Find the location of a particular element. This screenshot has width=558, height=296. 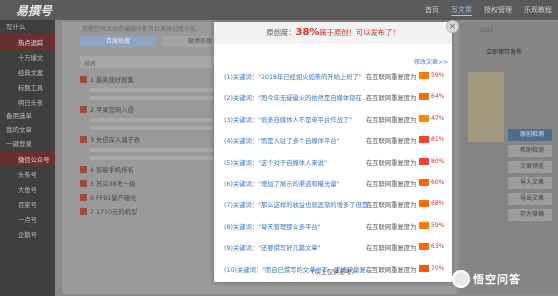

promo-image is located at coordinates (486, 107).